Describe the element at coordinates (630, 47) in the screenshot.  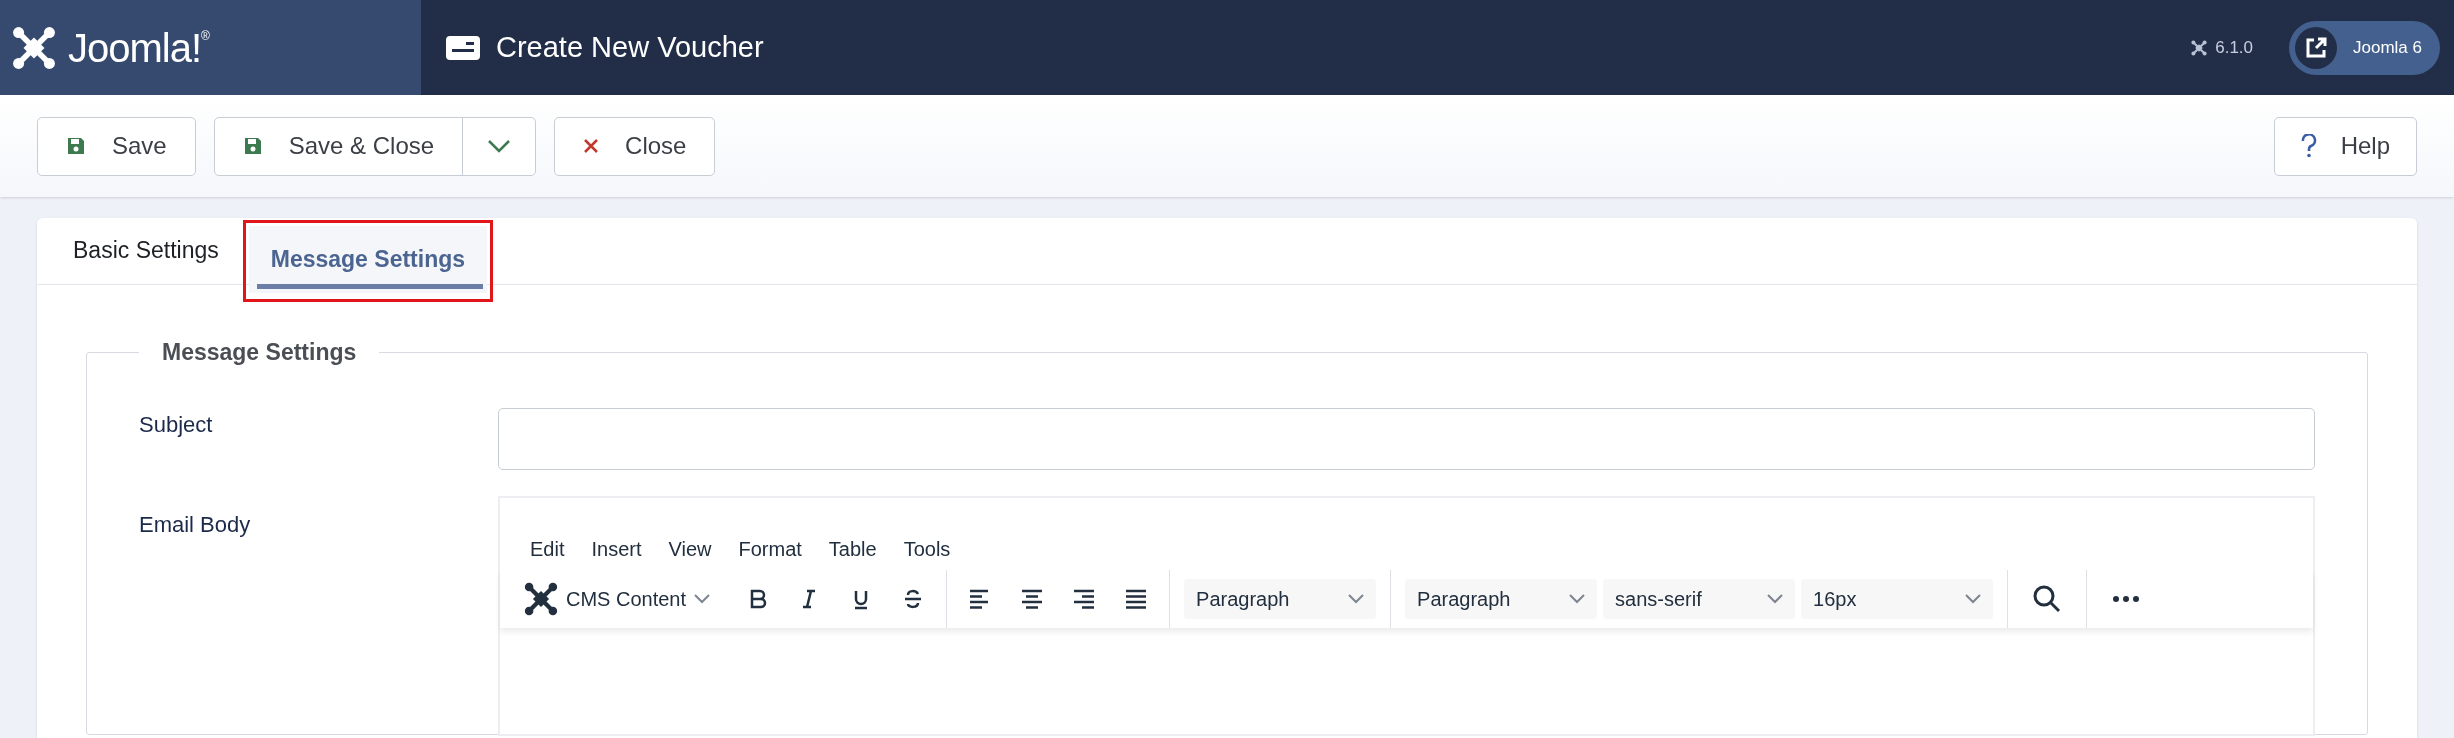
I see `page-title: Create New Voucher` at that location.